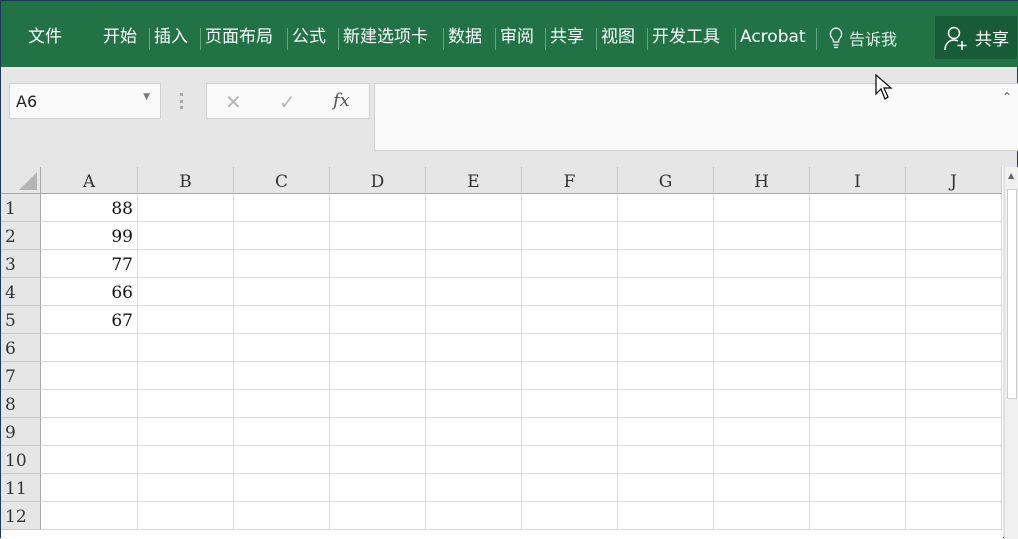  Describe the element at coordinates (666, 180) in the screenshot. I see `column-header-G: G` at that location.